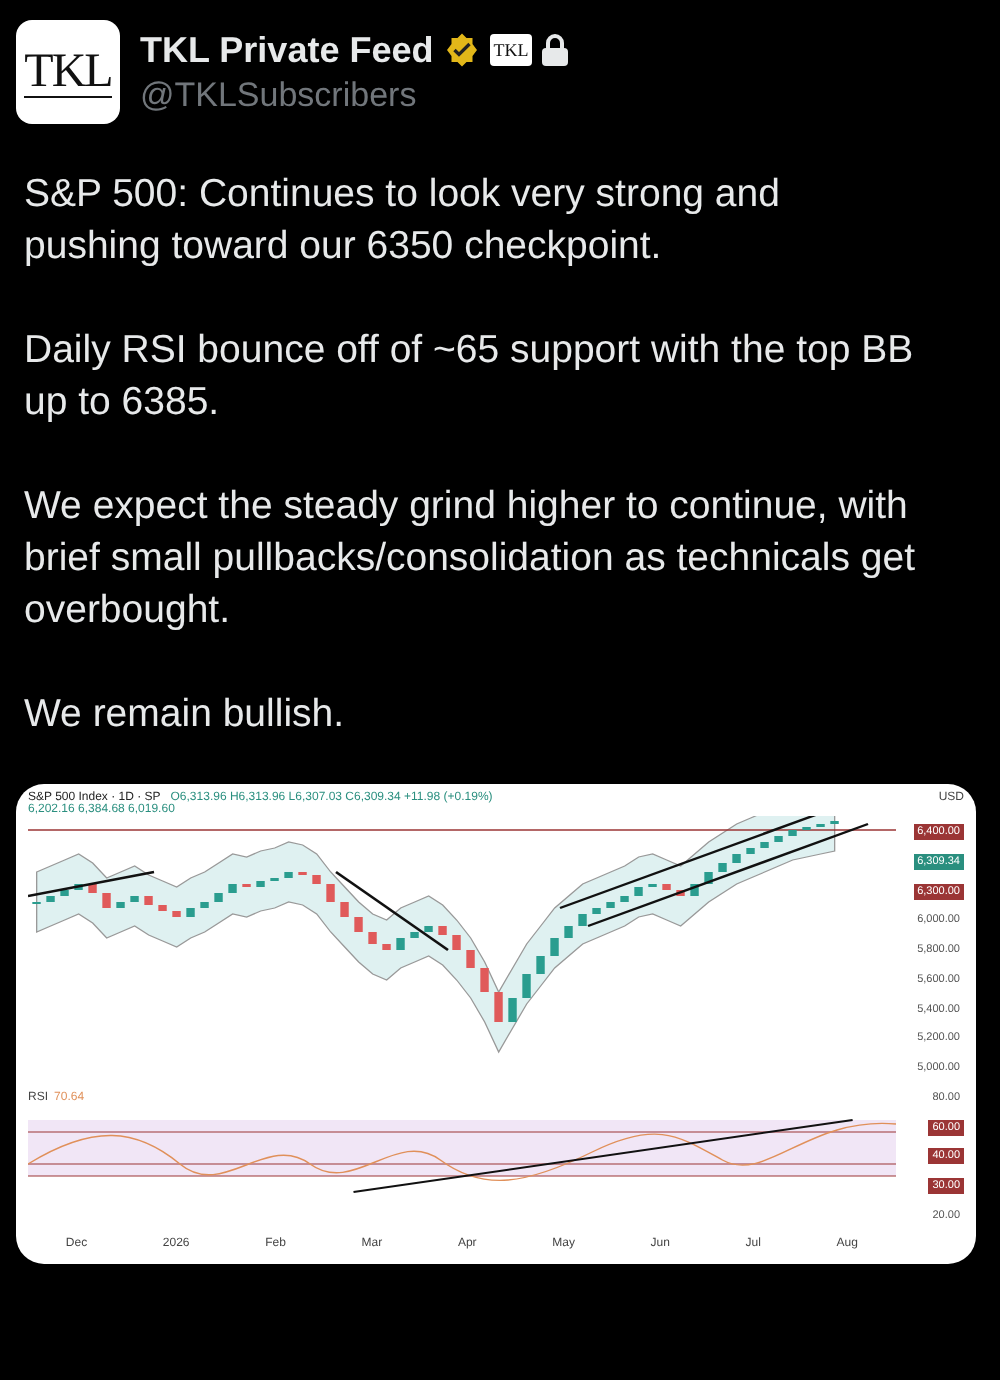 Image resolution: width=1000 pixels, height=1380 pixels. Describe the element at coordinates (403, 221) in the screenshot. I see `post-paragraph: S&P 500: Continues to look very strong and pushing toward our 6350 checkpoint.` at that location.